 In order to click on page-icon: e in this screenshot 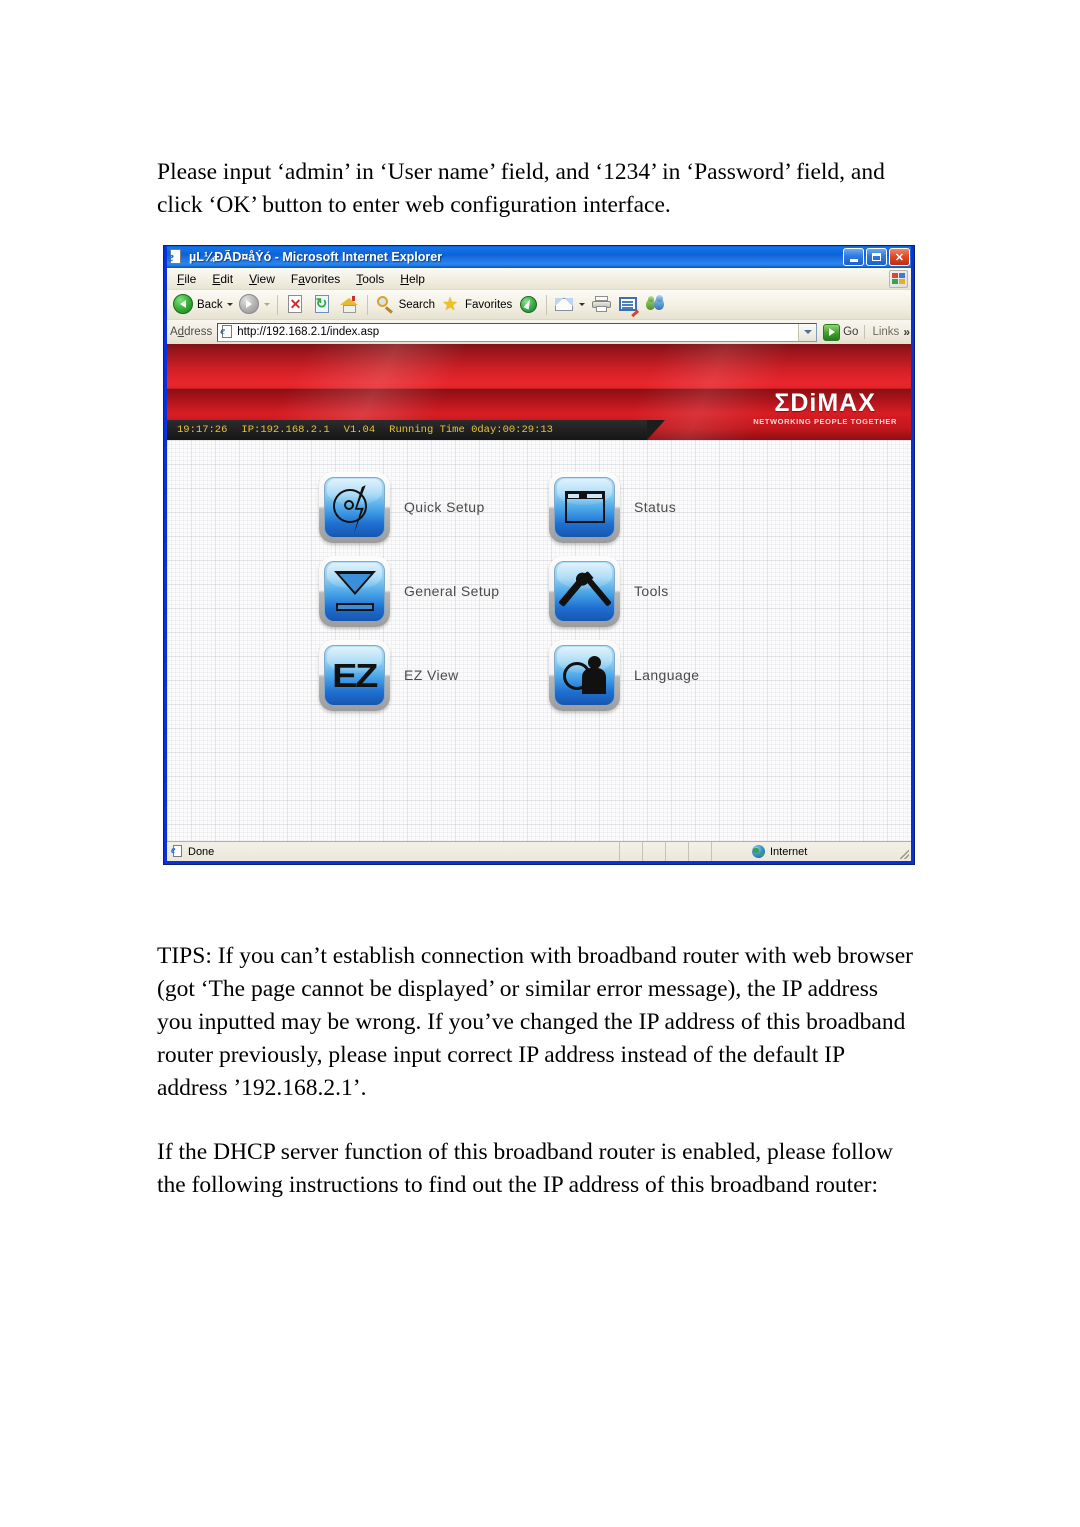, I will do `click(227, 332)`.